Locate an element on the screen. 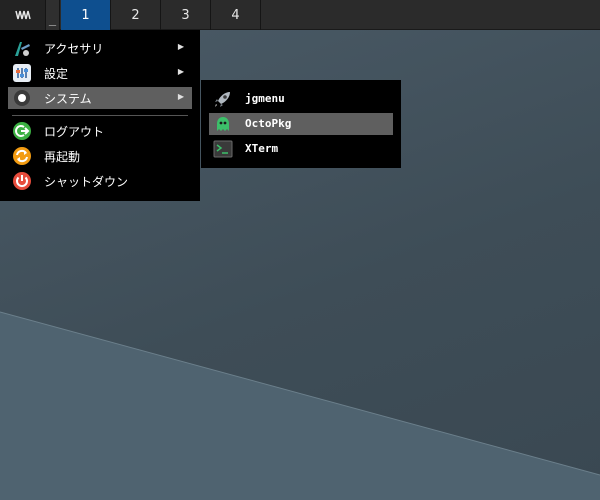  submenu-item-label: XTerm is located at coordinates (262, 148).